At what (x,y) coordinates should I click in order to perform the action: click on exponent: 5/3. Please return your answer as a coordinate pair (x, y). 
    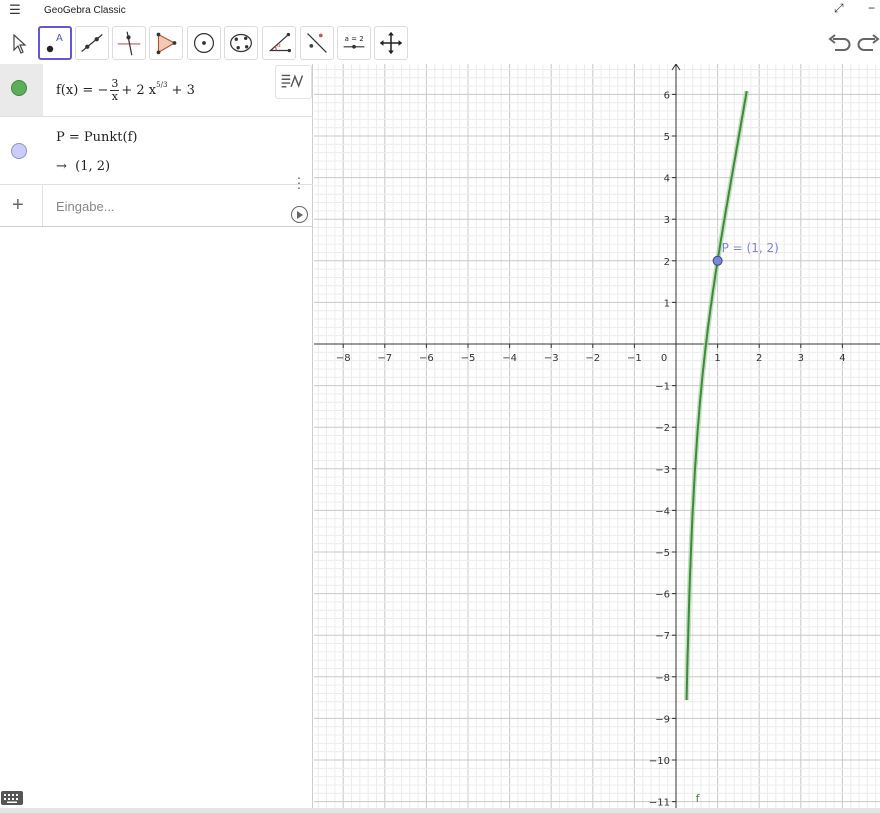
    Looking at the image, I should click on (162, 85).